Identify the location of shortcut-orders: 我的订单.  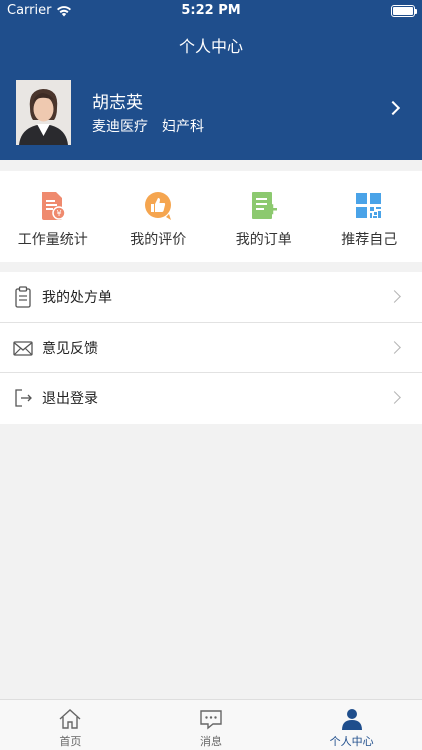
(264, 216).